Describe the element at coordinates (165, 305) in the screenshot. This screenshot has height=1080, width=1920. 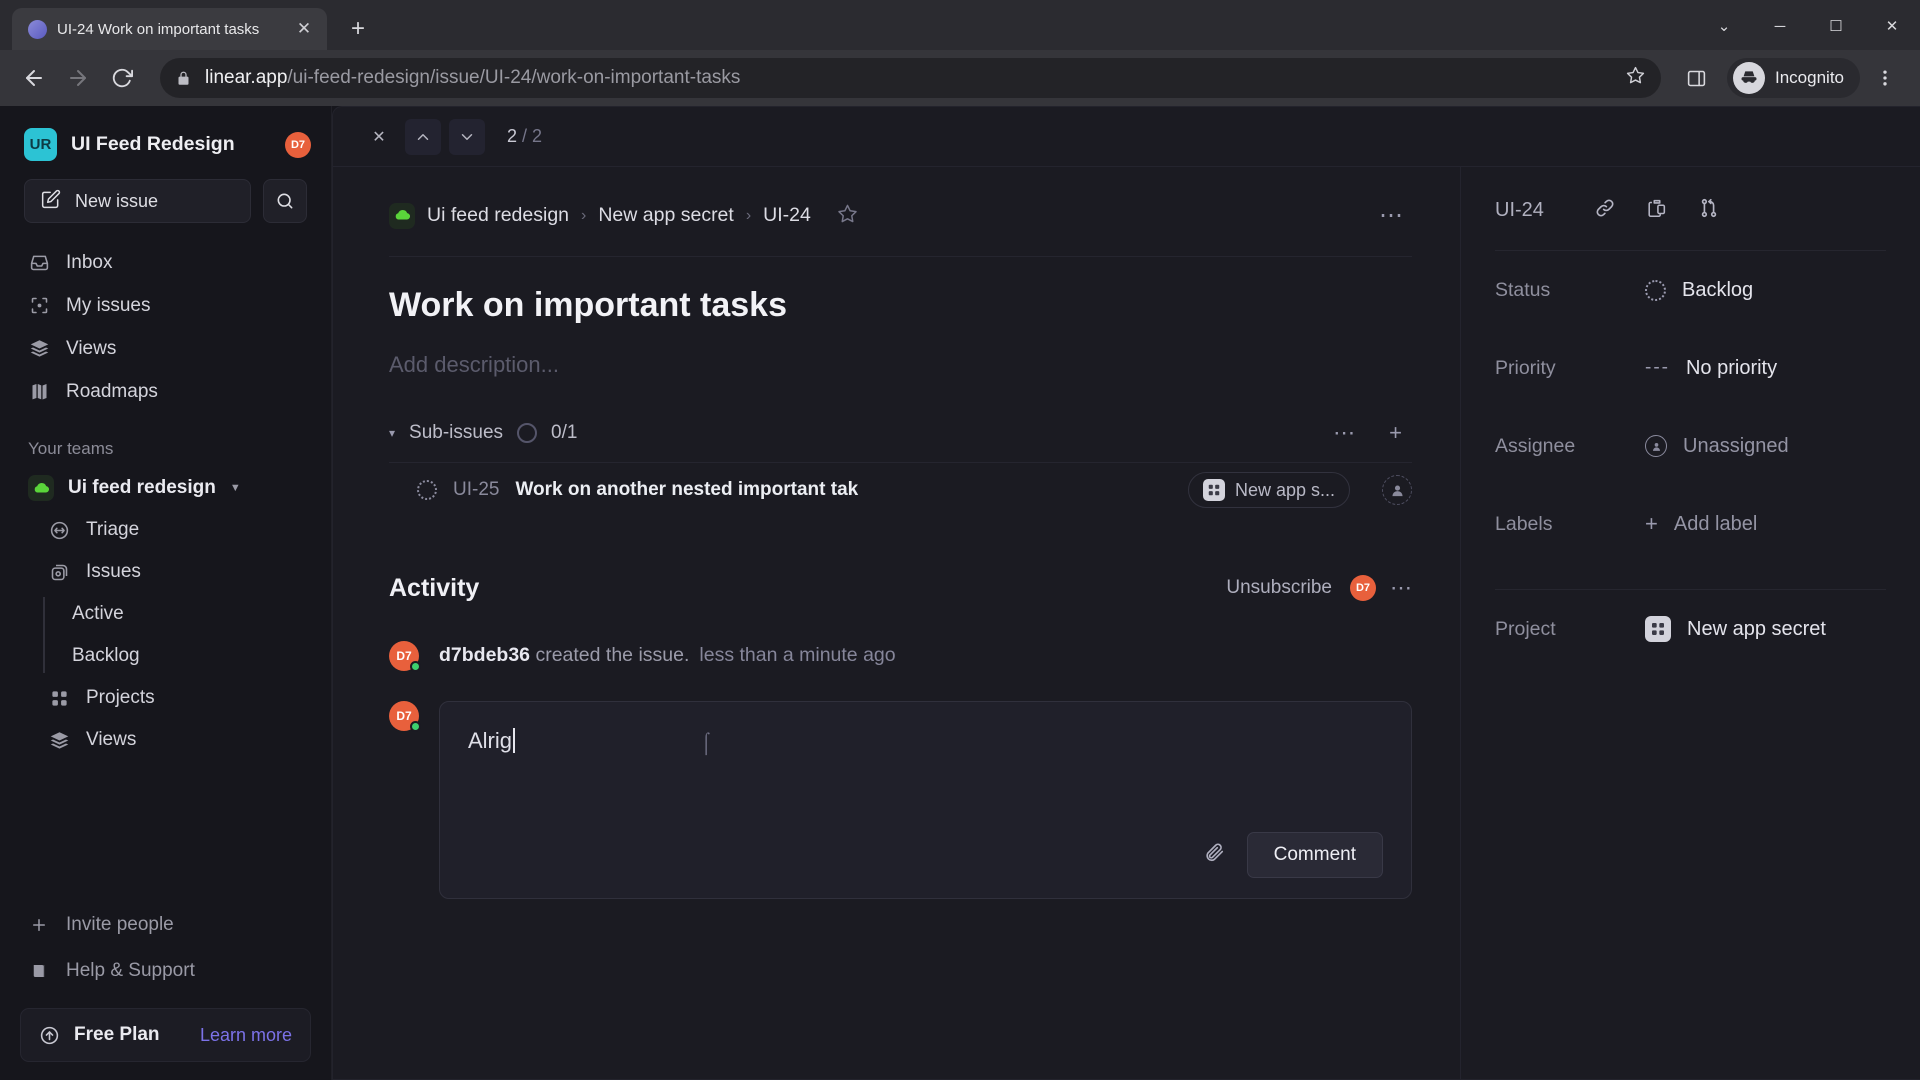
I see `sidebar-item-my-issues: My issues` at that location.